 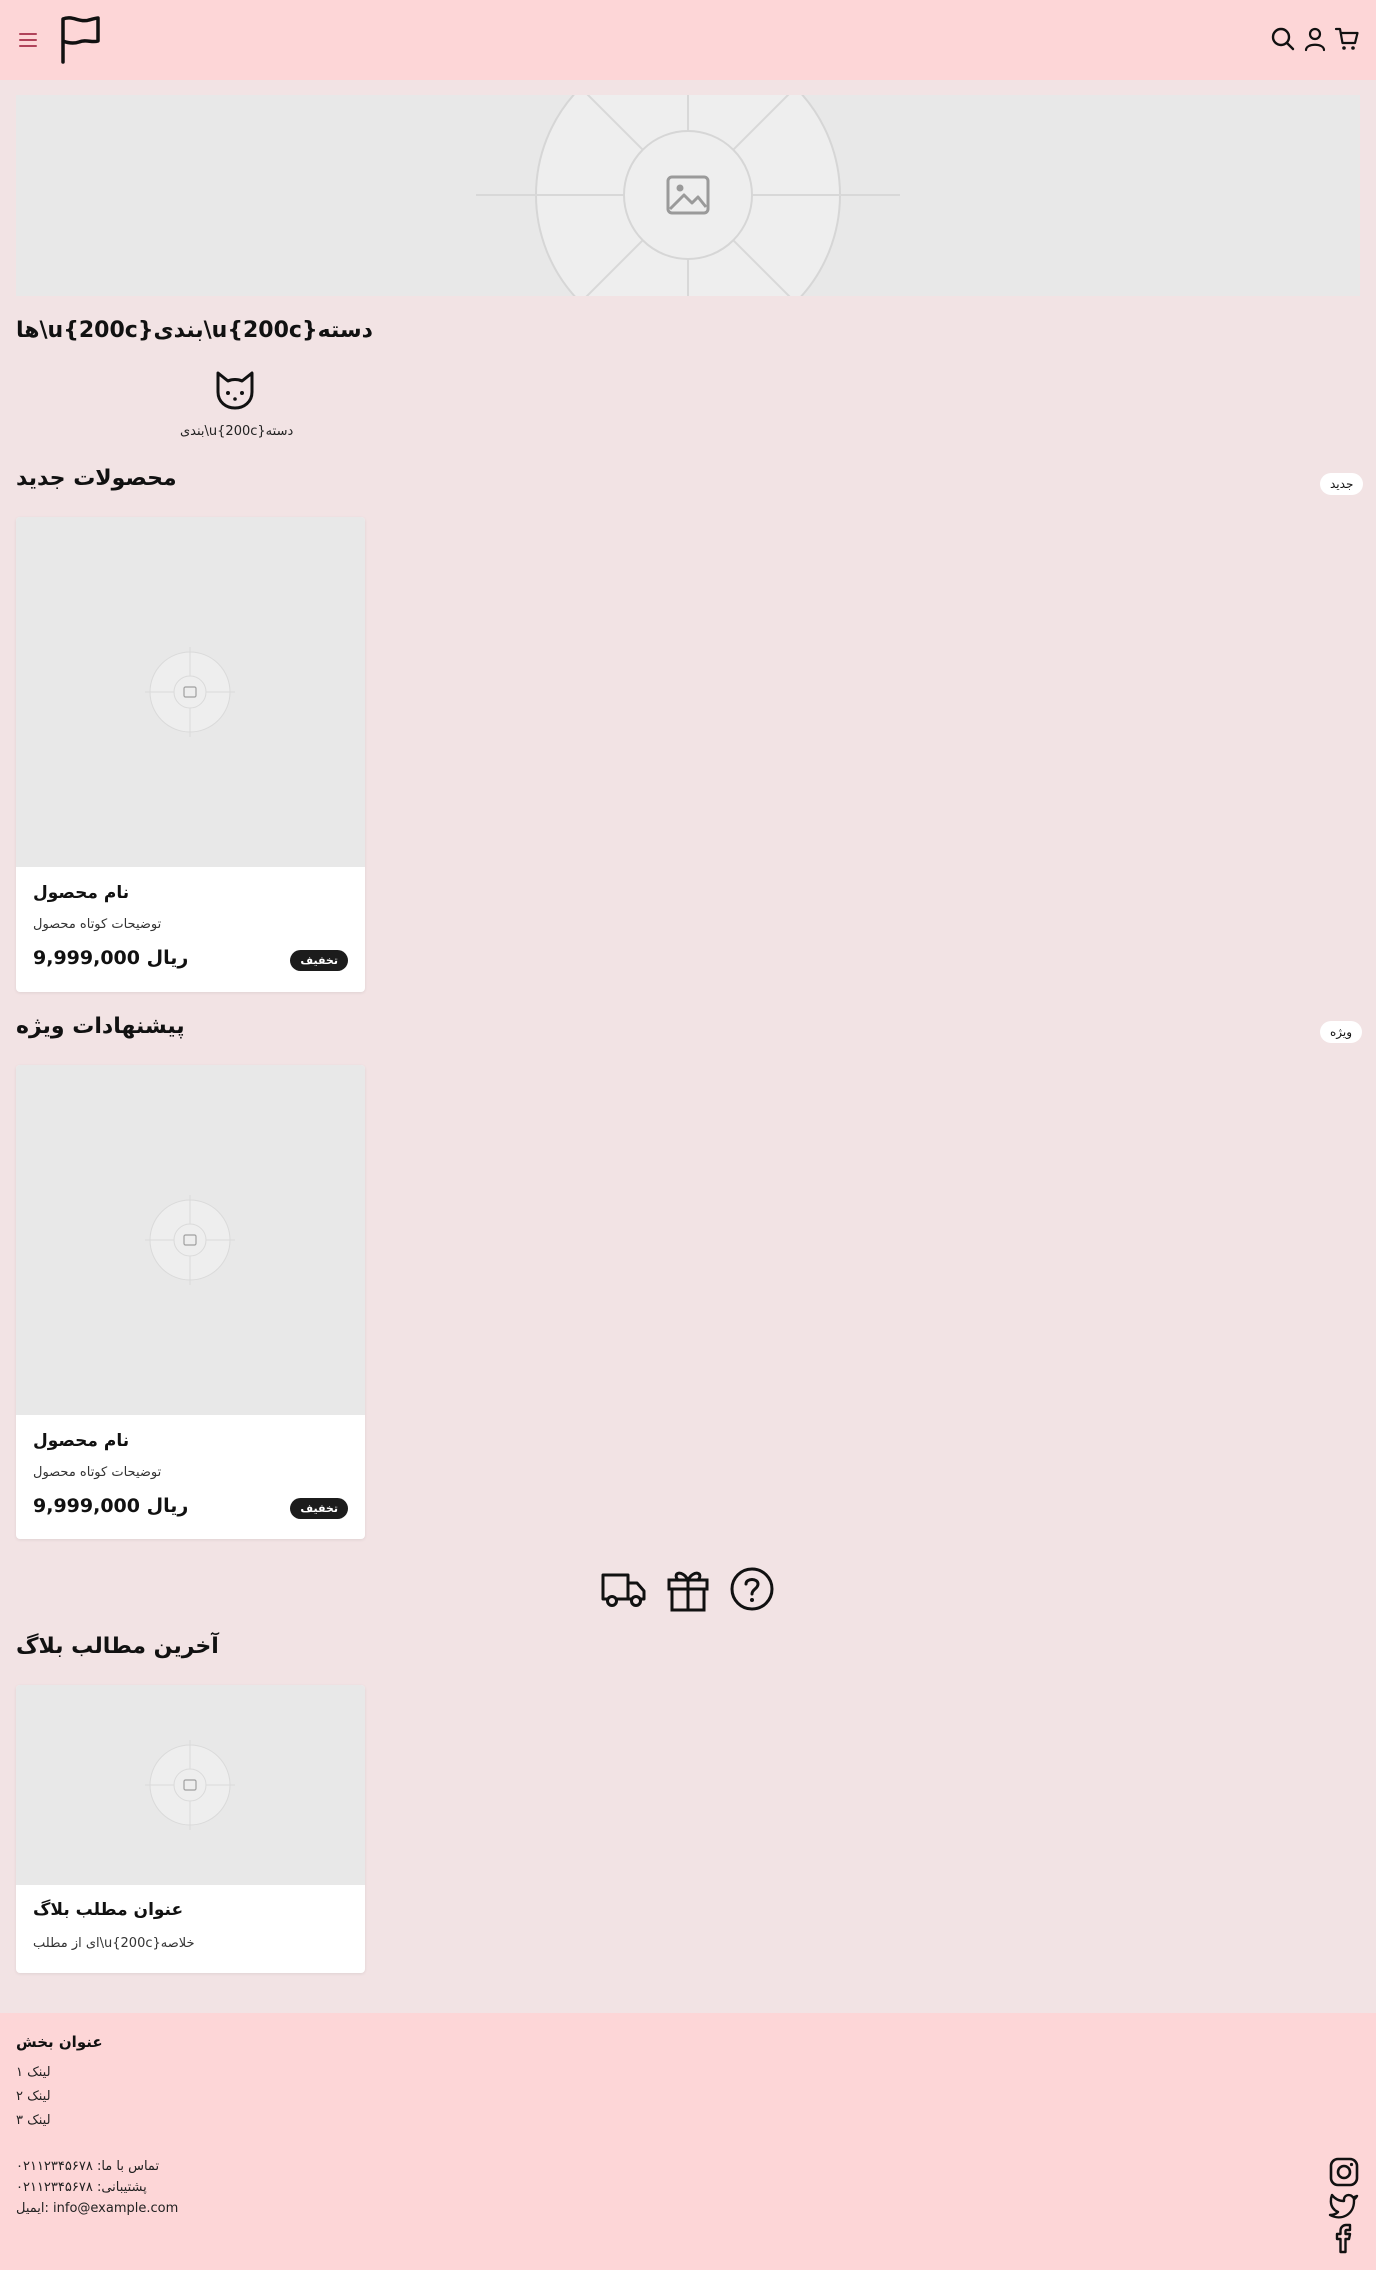 I want to click on flag-logo, so click(x=80, y=40).